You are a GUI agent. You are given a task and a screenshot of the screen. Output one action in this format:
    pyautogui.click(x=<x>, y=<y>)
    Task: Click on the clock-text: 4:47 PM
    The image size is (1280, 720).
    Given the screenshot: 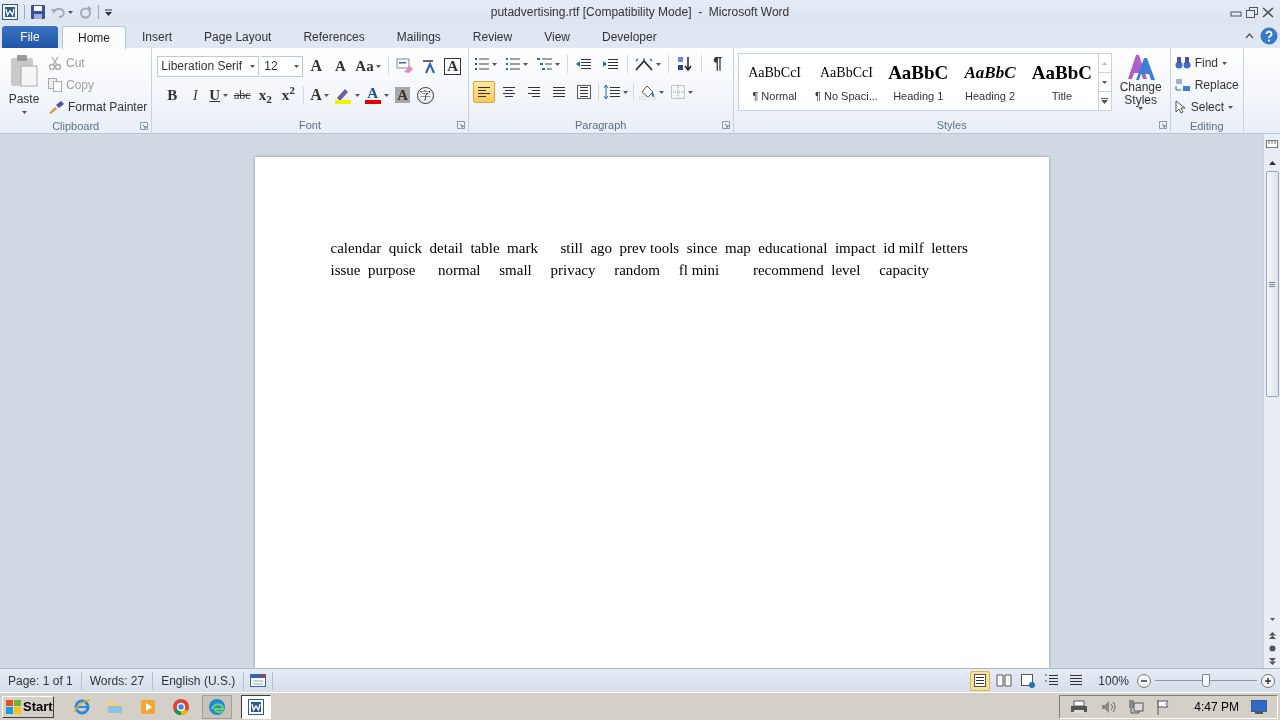 What is the action you would take?
    pyautogui.click(x=1216, y=707)
    